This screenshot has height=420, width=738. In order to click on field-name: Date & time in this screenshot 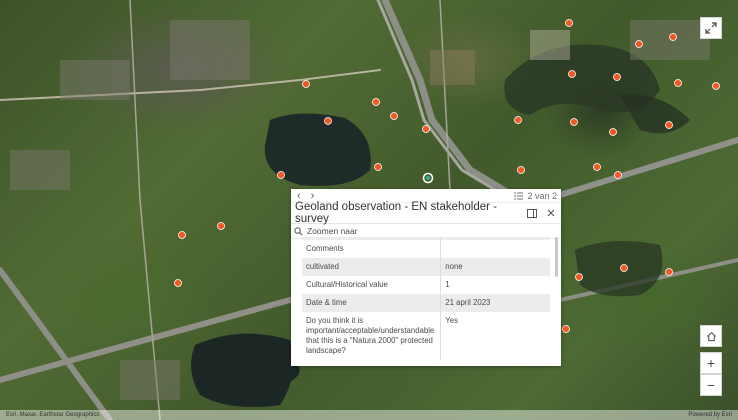, I will do `click(372, 303)`.